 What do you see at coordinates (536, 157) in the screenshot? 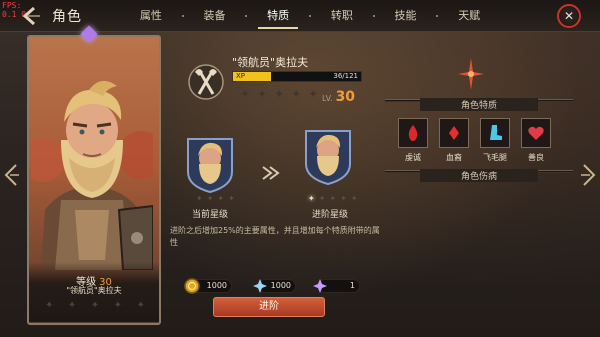
I see `trait-label-kindness: 善良` at bounding box center [536, 157].